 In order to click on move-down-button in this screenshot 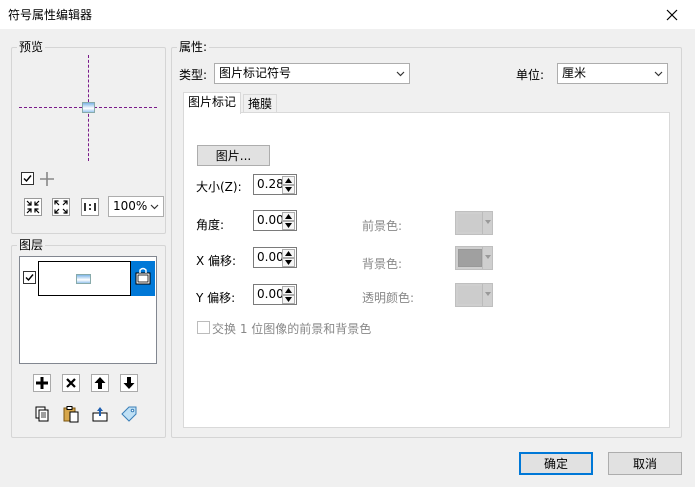, I will do `click(129, 383)`.